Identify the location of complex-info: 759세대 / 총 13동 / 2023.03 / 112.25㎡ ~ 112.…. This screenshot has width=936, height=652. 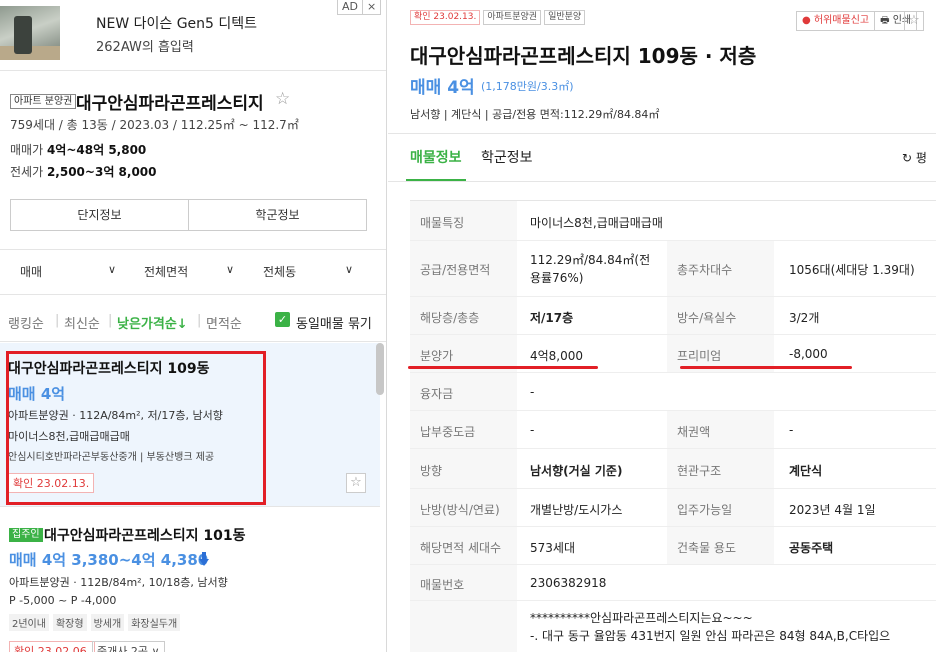
(154, 125).